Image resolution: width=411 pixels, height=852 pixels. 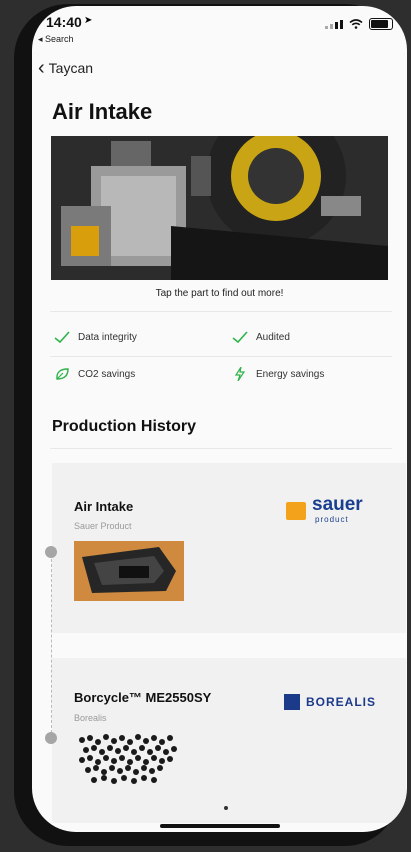 What do you see at coordinates (129, 761) in the screenshot?
I see `plastic-pellets-image` at bounding box center [129, 761].